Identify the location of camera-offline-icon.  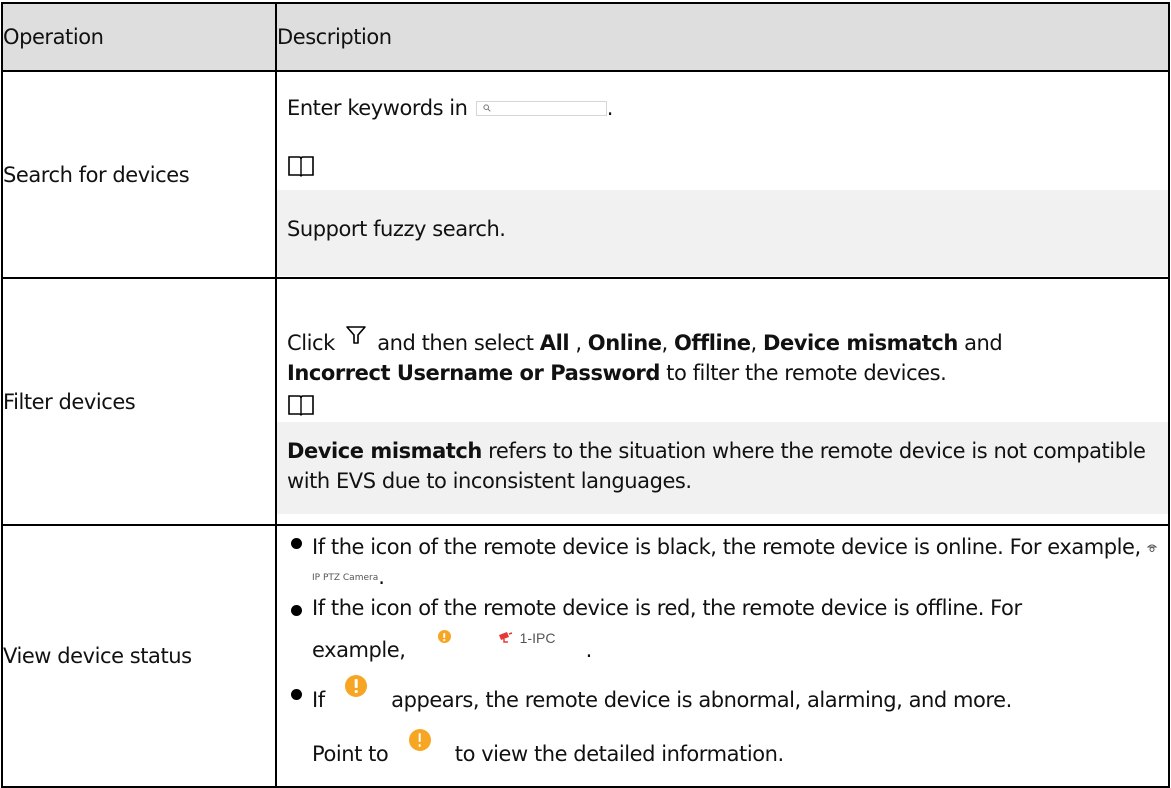
(506, 637).